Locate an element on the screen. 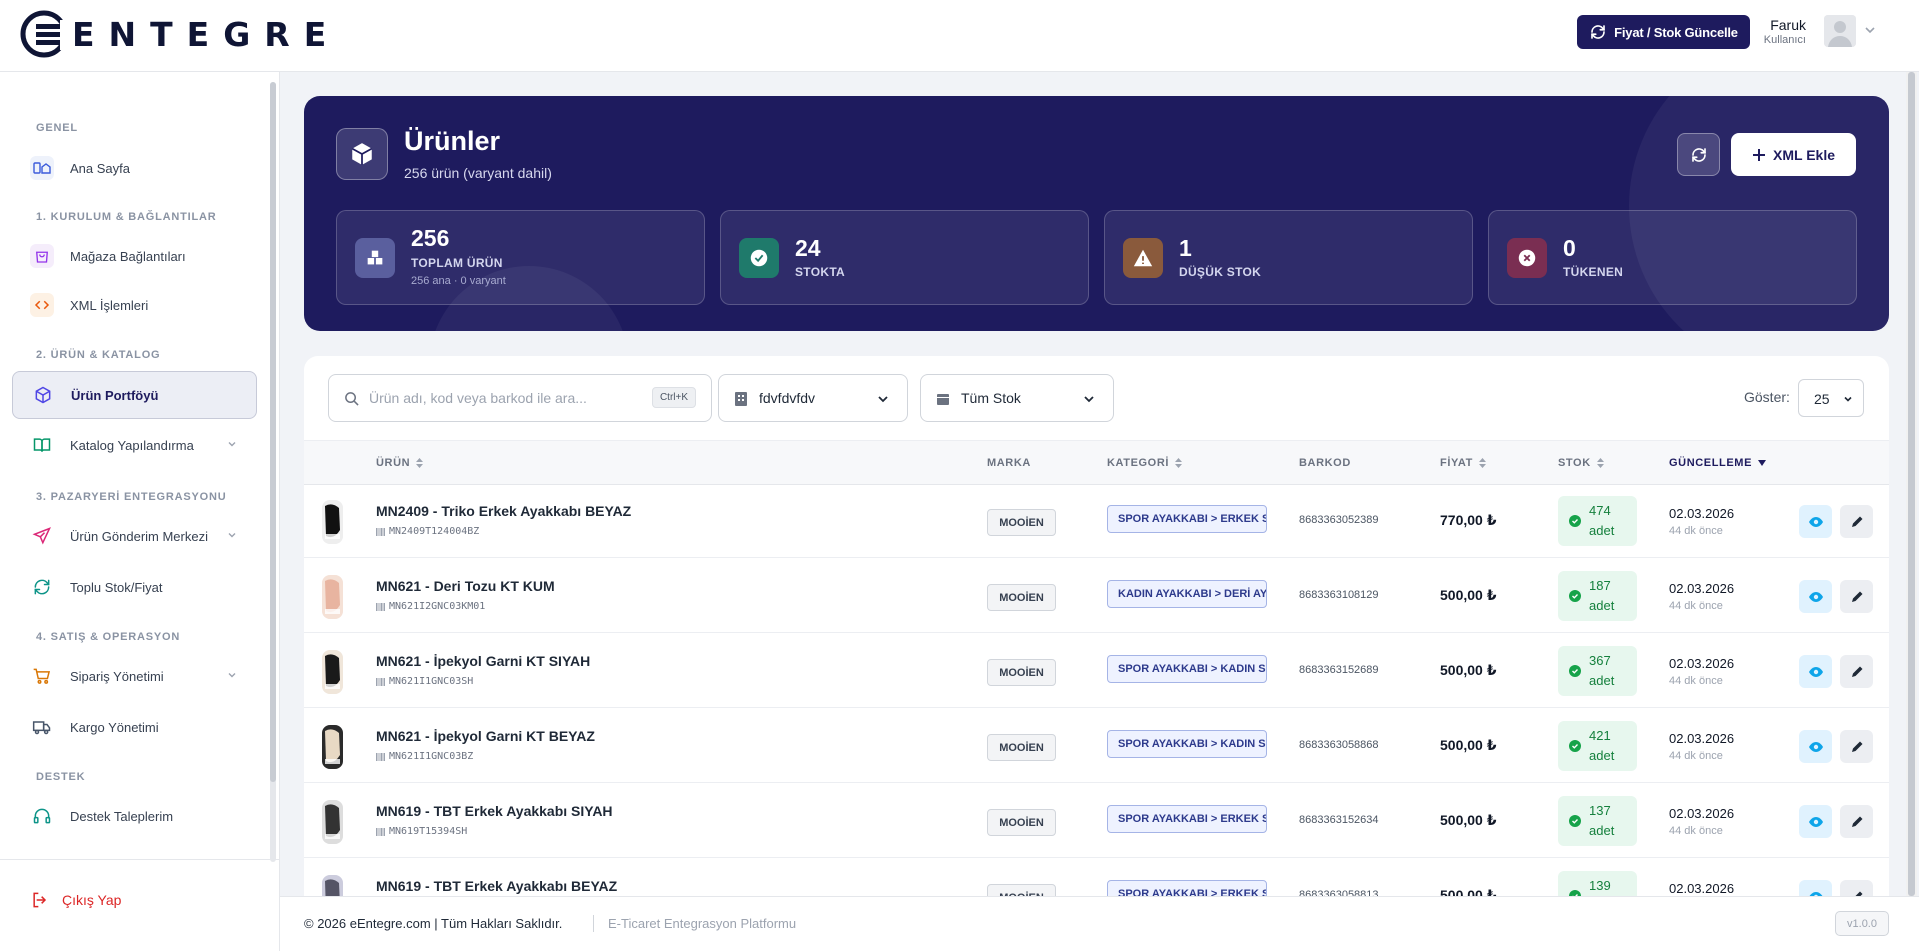 The width and height of the screenshot is (1919, 951). stat-label: TOPLAM ÜRÜN is located at coordinates (457, 263).